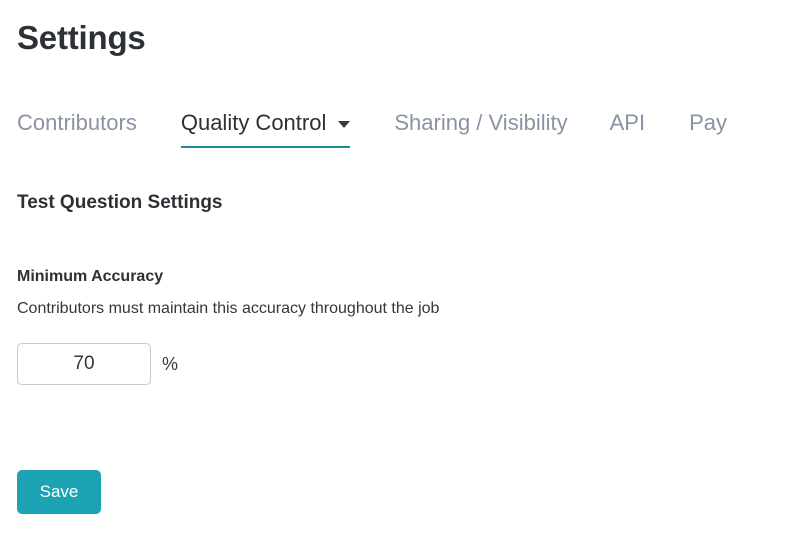  Describe the element at coordinates (170, 364) in the screenshot. I see `percent-unit-label: %` at that location.